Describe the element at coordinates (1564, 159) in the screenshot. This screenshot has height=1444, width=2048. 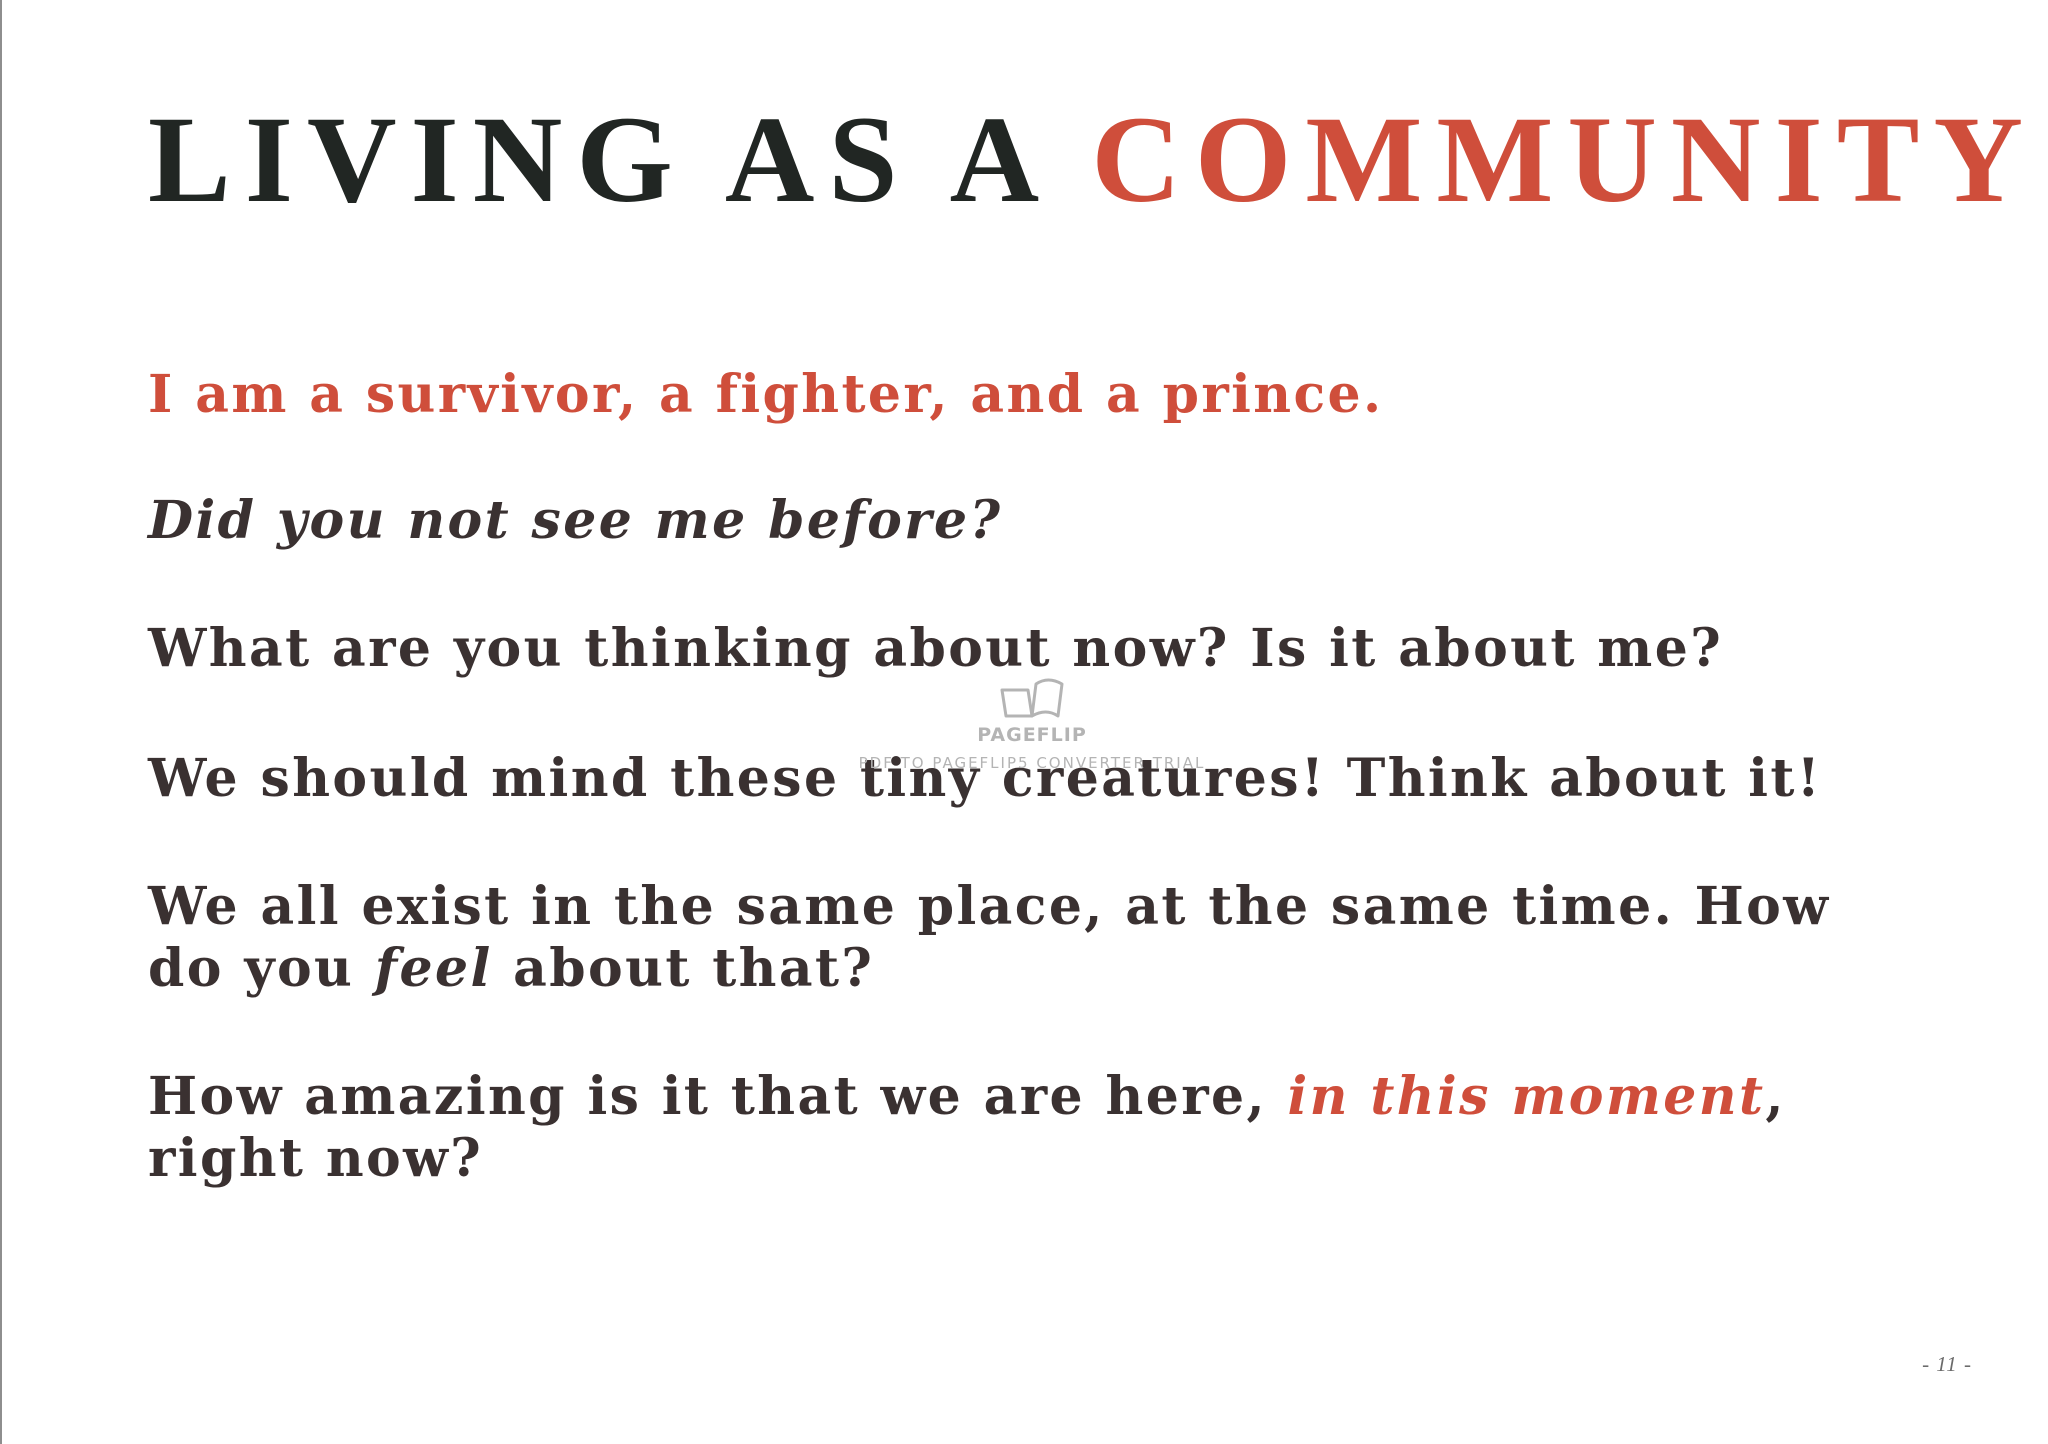
I see `title-accent: COMMUNITY` at that location.